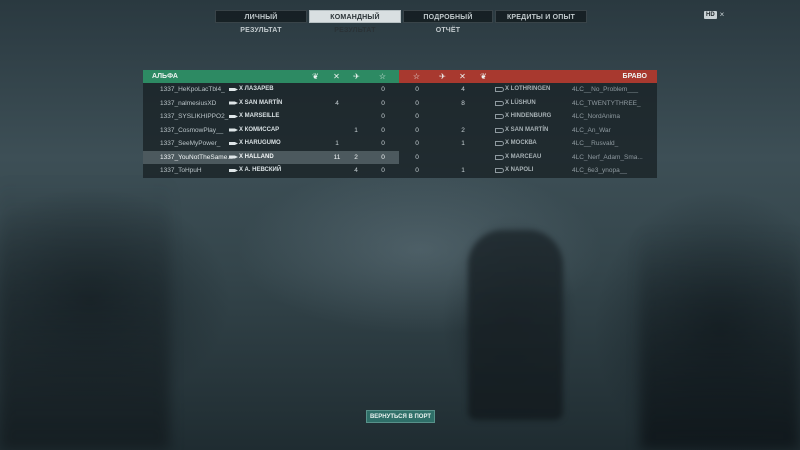 Image resolution: width=800 pixels, height=450 pixels. I want to click on alpha-player-row: 1337_nalmesiusXD X SAN MARTÍN 4 0, so click(271, 104).